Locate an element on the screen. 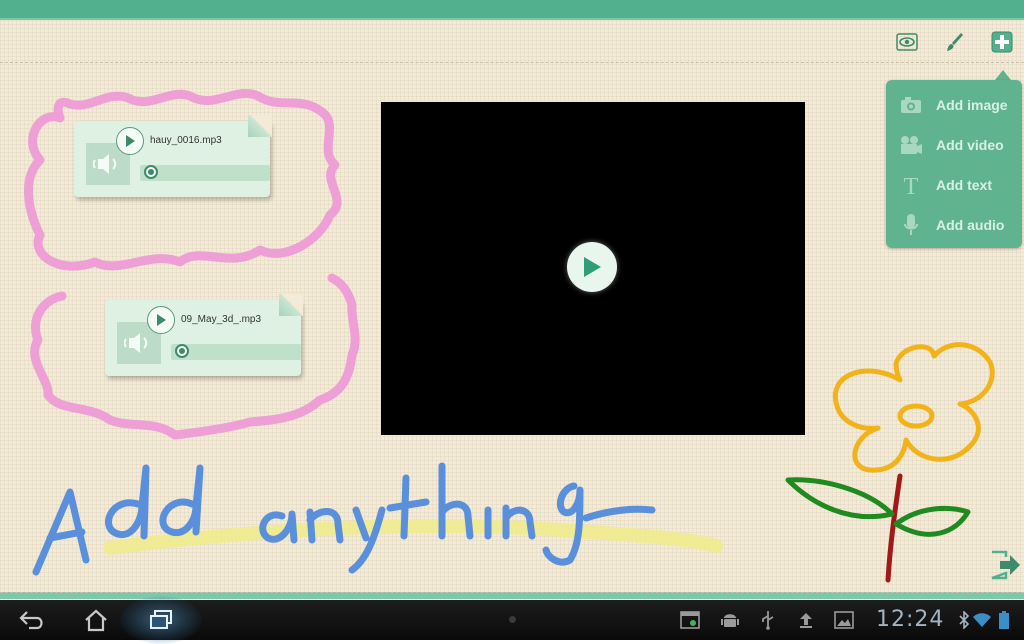 This screenshot has height=644, width=1024. status-clock: 12:24 is located at coordinates (910, 619).